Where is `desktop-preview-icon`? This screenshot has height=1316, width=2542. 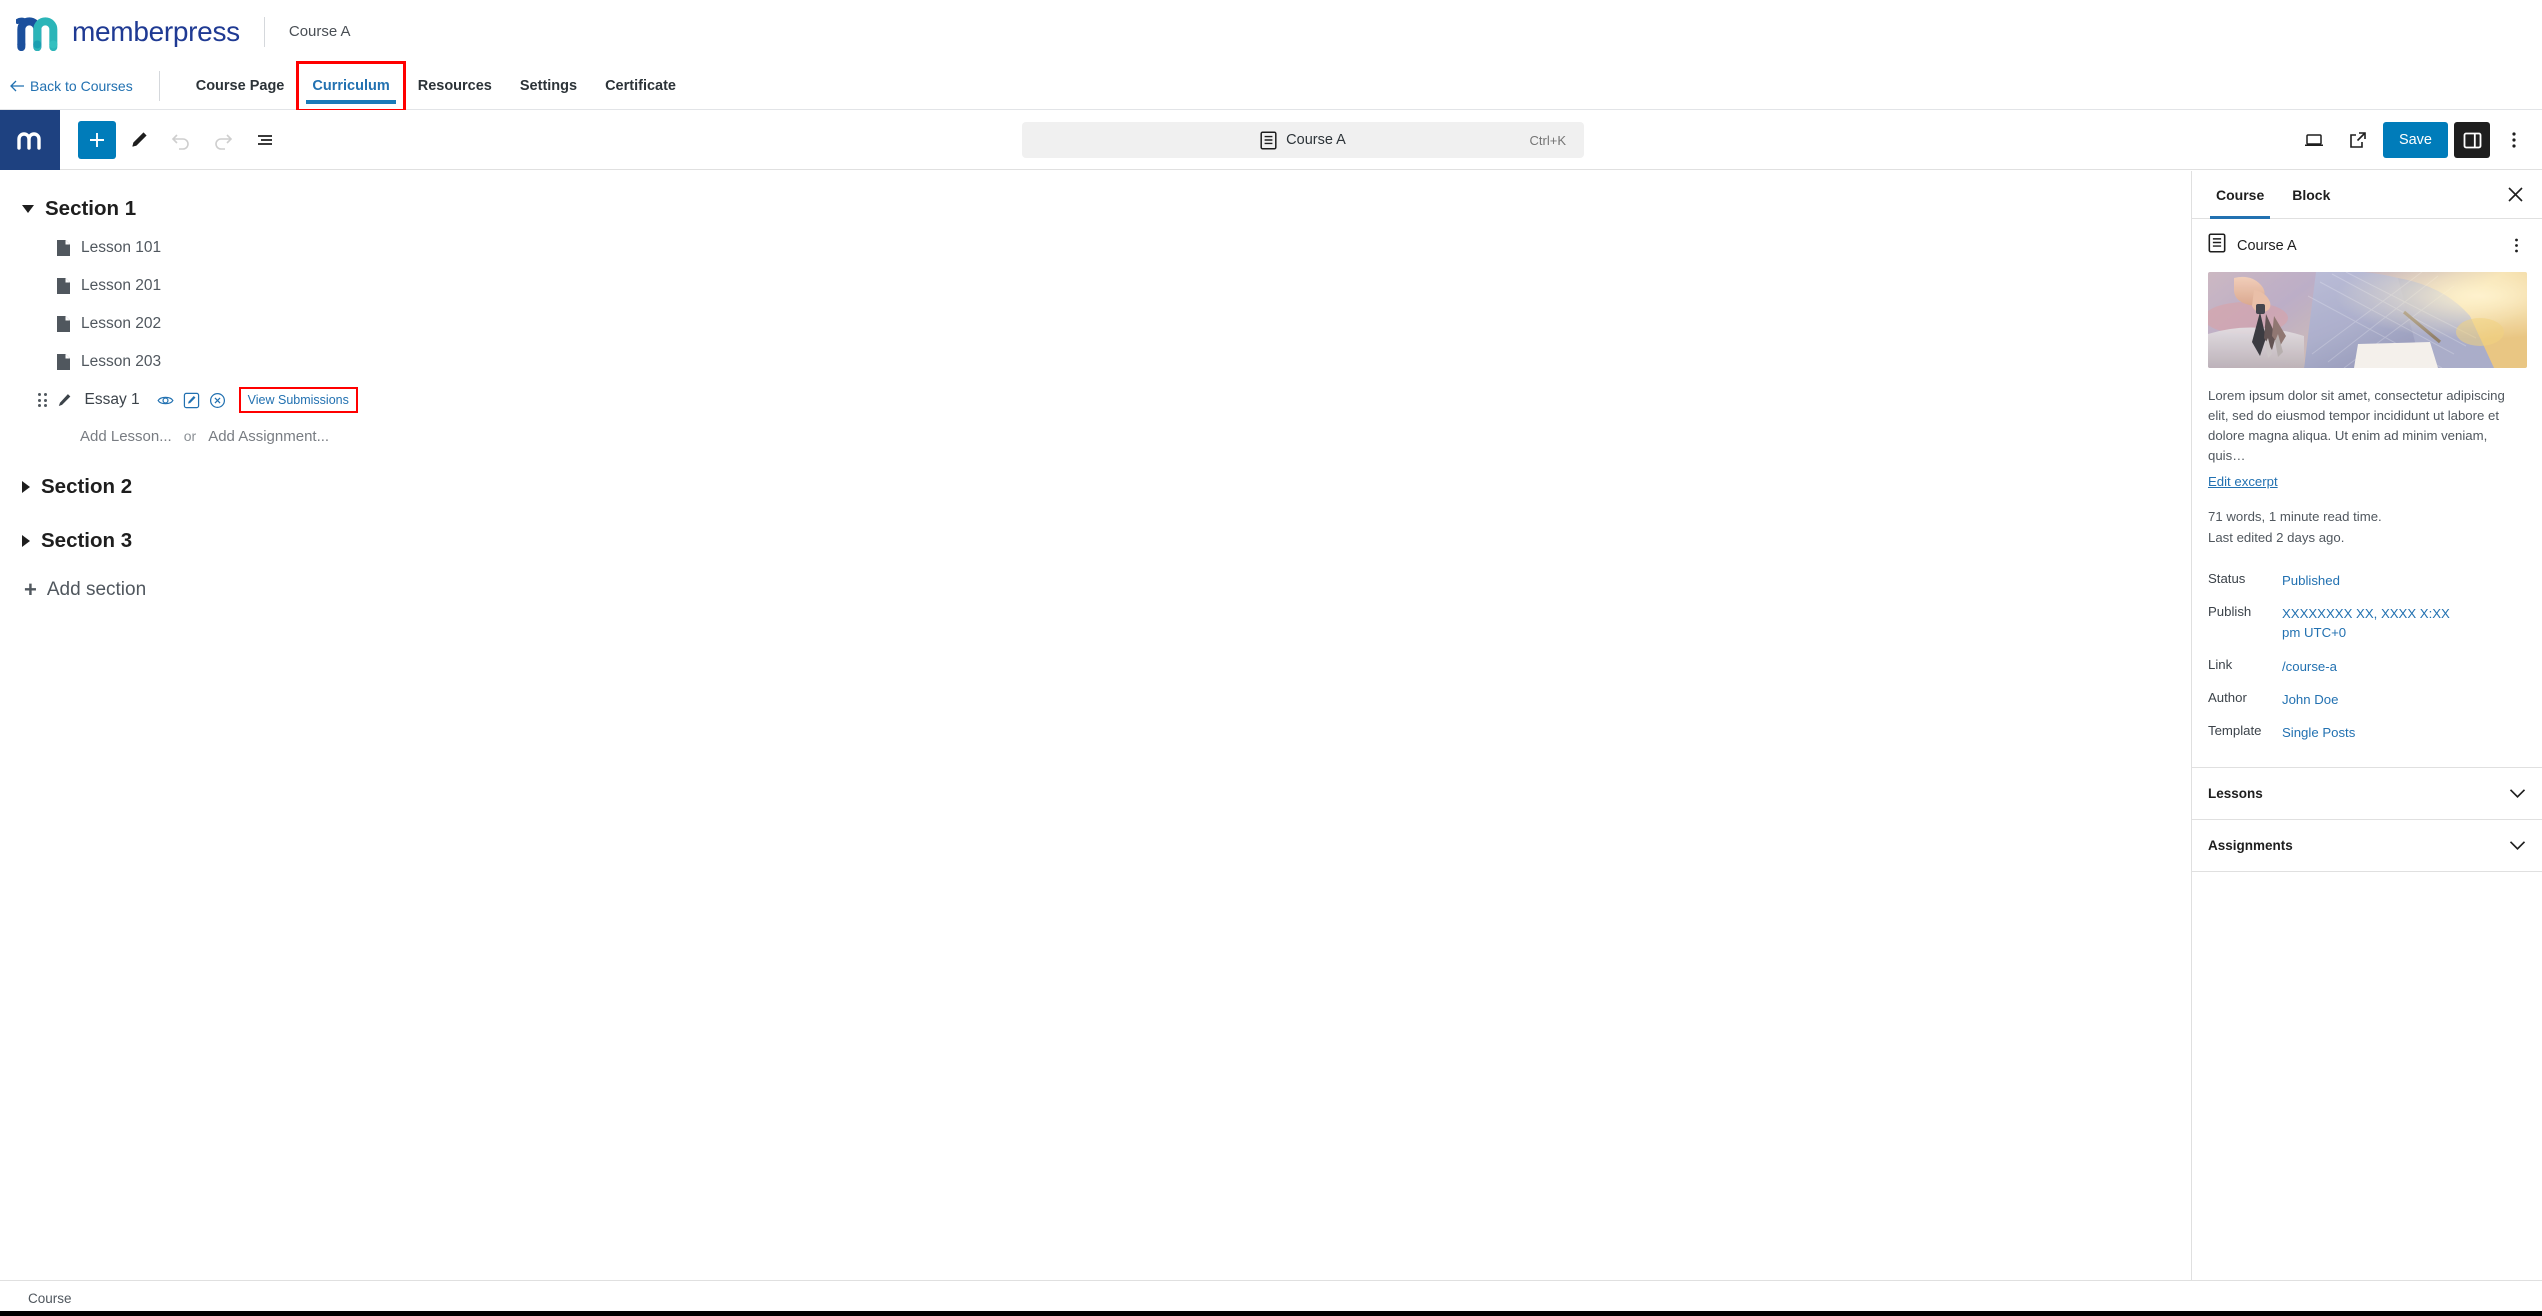
desktop-preview-icon is located at coordinates (2313, 140).